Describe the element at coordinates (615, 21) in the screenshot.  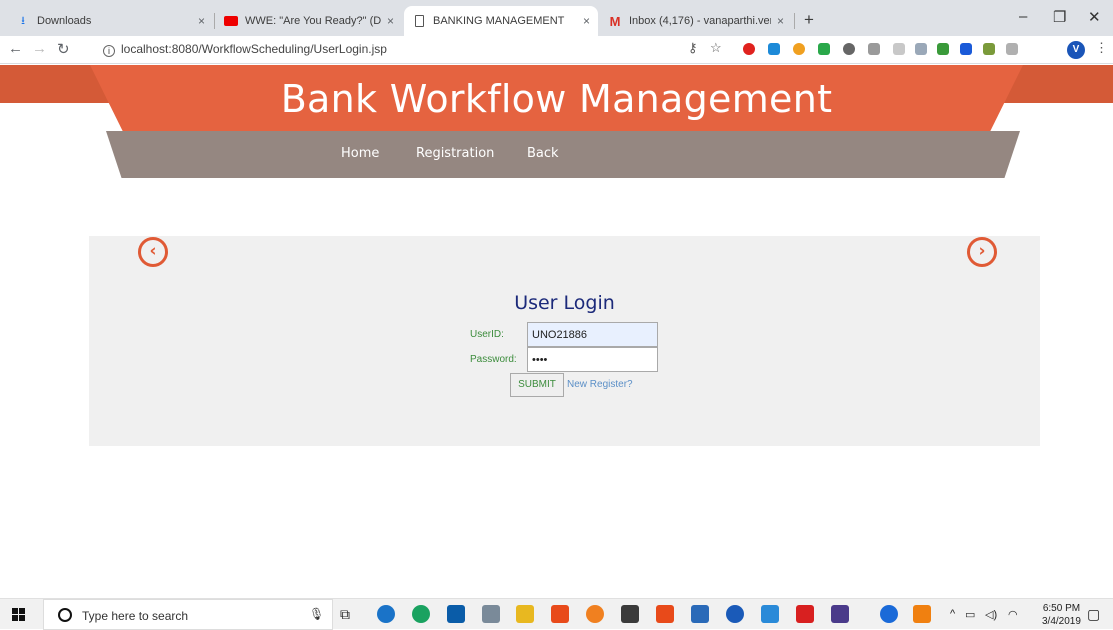
I see `gmail-icon: M` at that location.